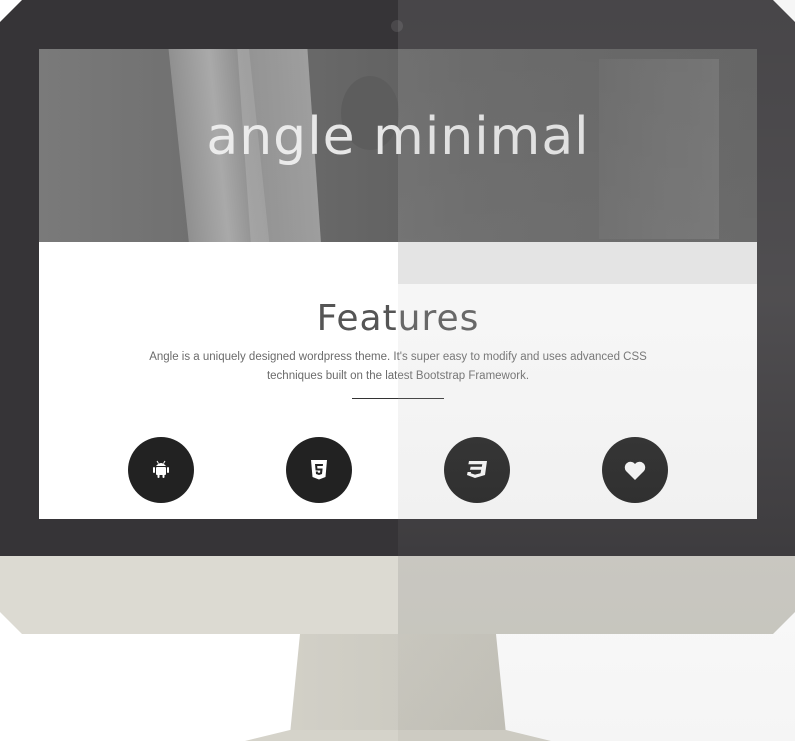 The height and width of the screenshot is (741, 795). Describe the element at coordinates (398, 684) in the screenshot. I see `monitor-stand-neck` at that location.